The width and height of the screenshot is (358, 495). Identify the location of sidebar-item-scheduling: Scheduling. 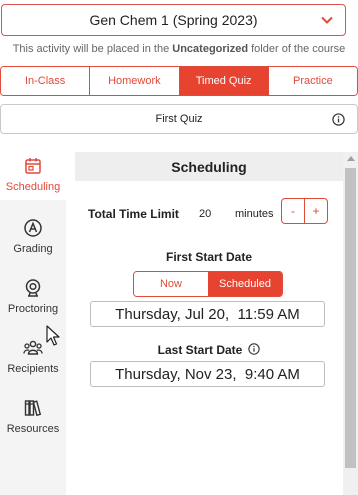
(33, 174).